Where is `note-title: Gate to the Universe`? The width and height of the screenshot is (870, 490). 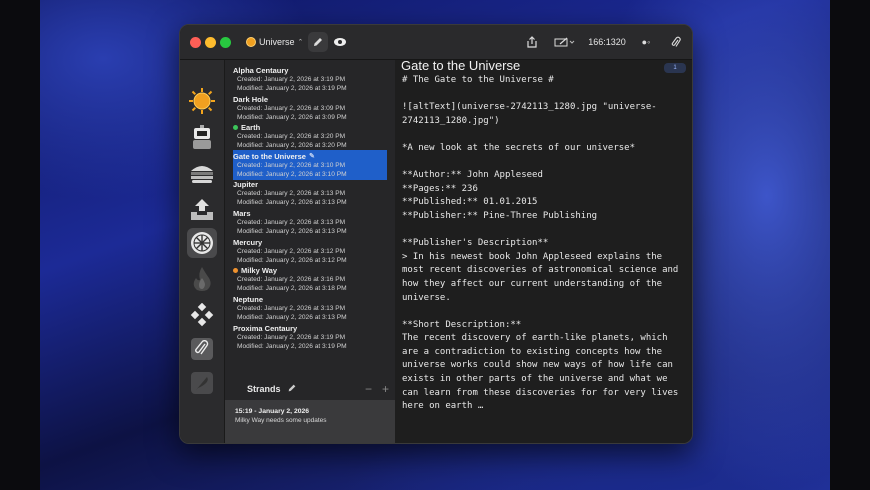 note-title: Gate to the Universe is located at coordinates (269, 156).